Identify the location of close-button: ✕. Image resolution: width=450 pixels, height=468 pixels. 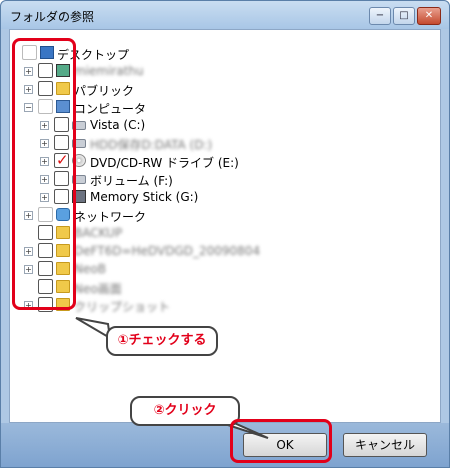
(429, 16).